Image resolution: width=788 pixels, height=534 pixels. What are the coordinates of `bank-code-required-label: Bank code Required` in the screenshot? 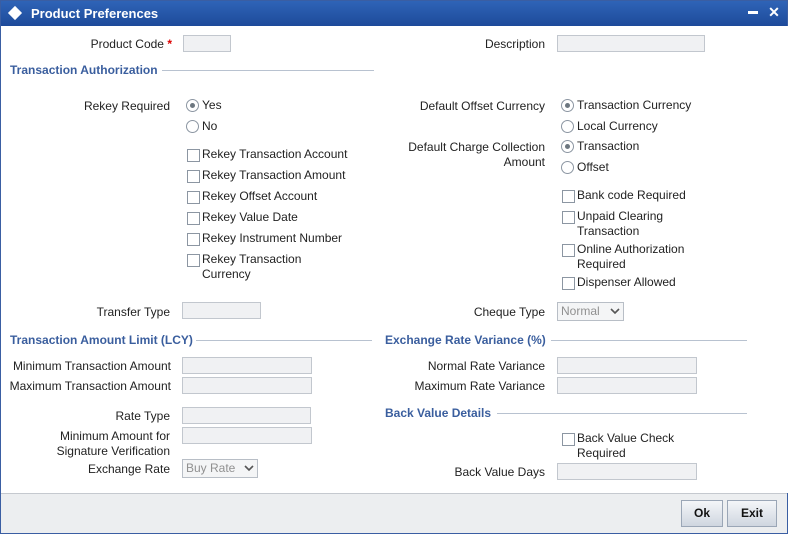 It's located at (631, 195).